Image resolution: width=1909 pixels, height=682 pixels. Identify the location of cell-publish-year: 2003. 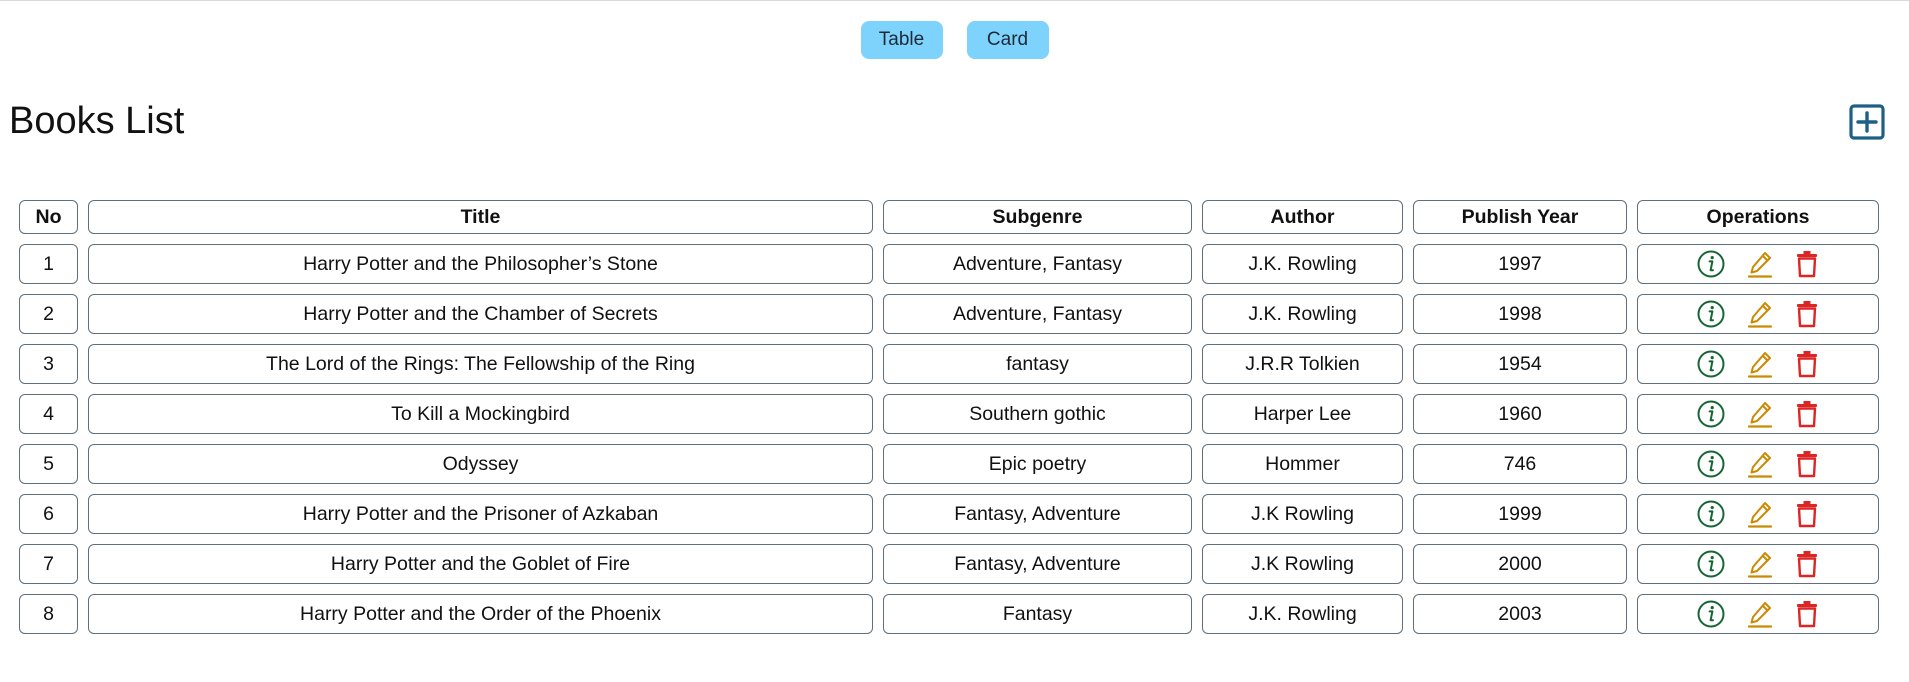
(1520, 614).